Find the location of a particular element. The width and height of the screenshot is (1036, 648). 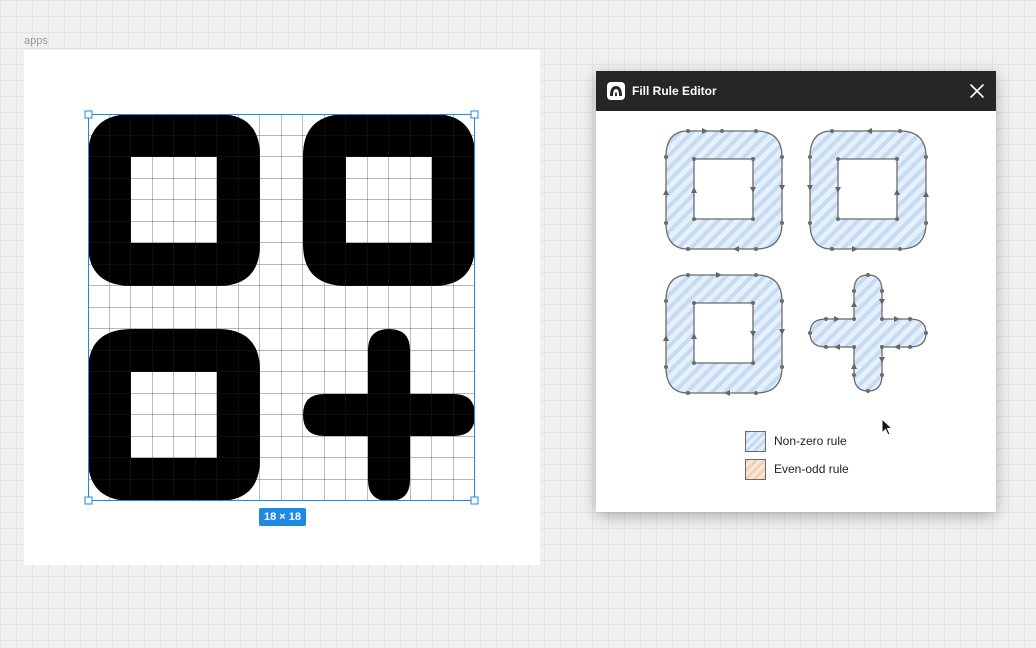

dialog-titlebar: Fill Rule Editor is located at coordinates (796, 91).